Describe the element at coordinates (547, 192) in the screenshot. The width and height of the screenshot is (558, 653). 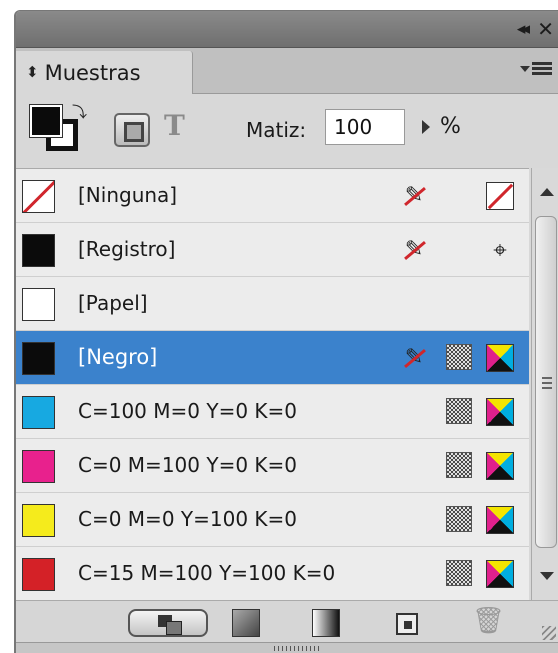
I see `scroll-up-icon` at that location.